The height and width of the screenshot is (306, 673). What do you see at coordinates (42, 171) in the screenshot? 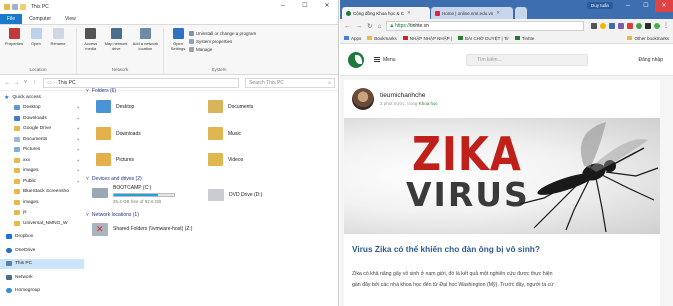
I see `nav-item: images ✶` at bounding box center [42, 171].